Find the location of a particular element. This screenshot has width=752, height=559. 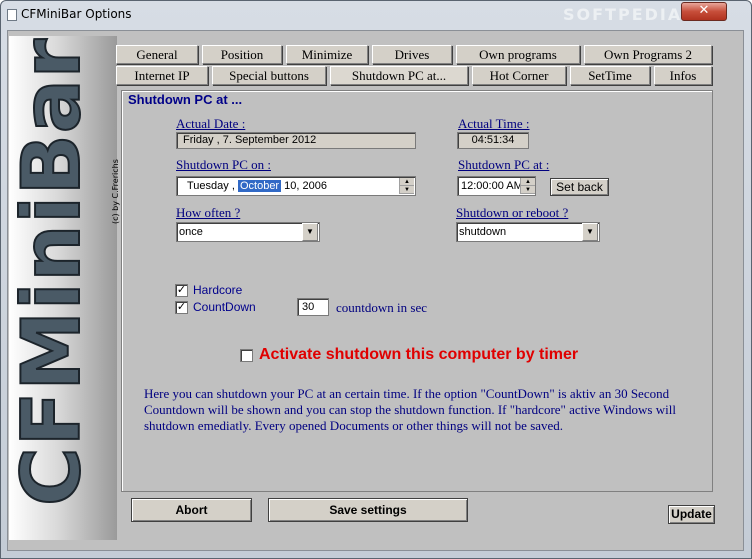

tab-own-programs: Own programs is located at coordinates (518, 54).